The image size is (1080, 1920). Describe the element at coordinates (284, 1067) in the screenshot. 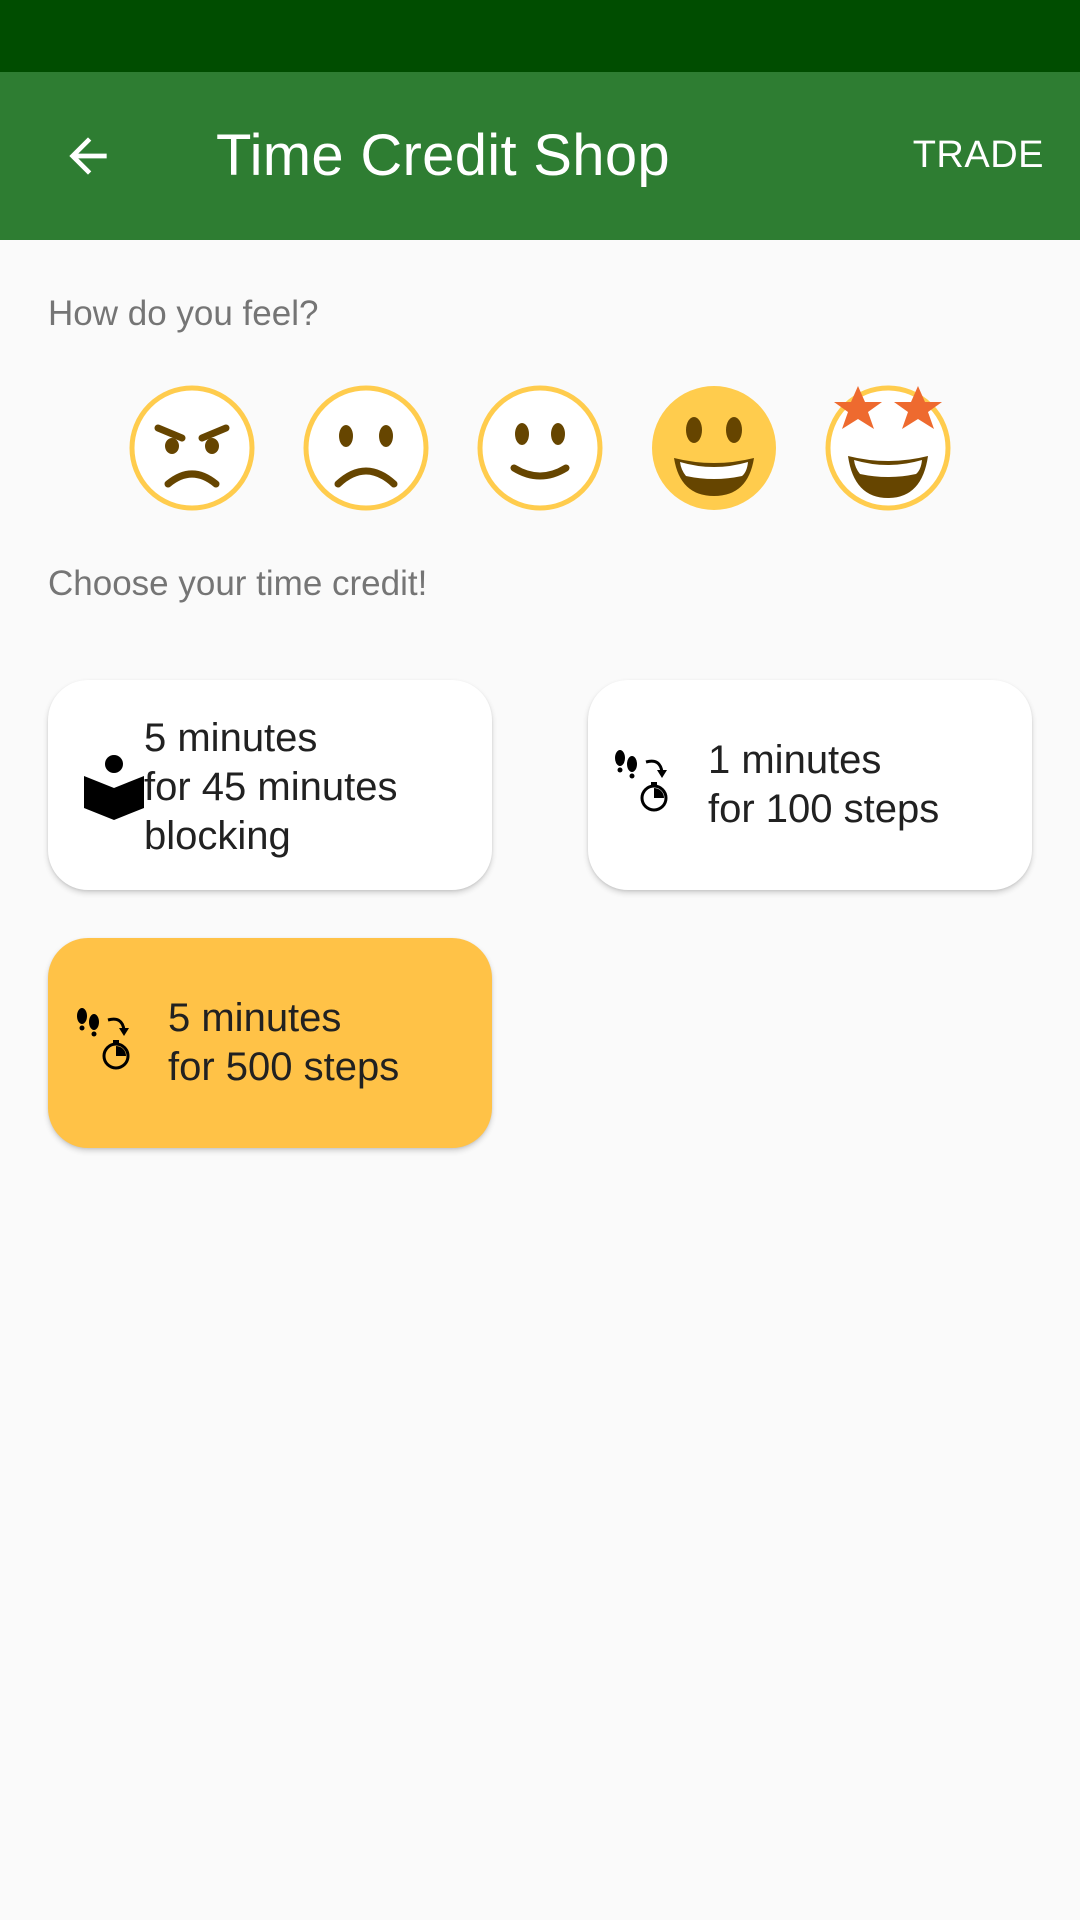

I see `credit-card-line2: for 500 steps` at that location.